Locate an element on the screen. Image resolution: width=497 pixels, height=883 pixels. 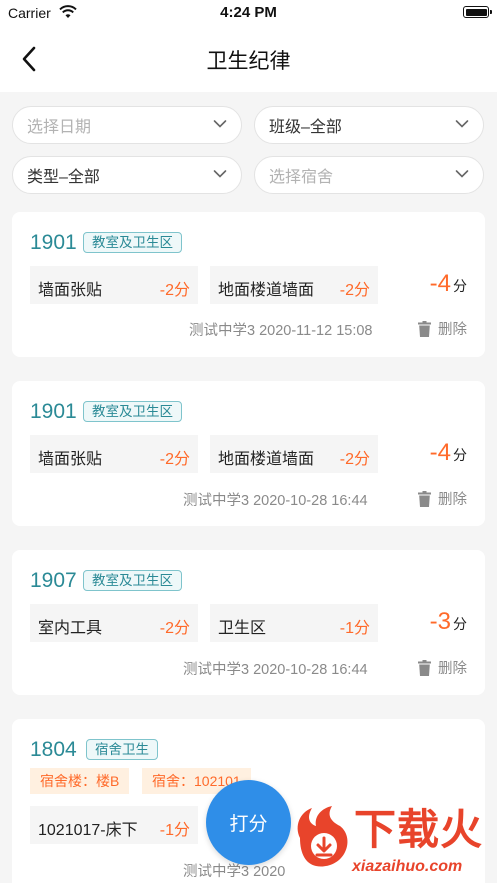
nav-bar: 卫生纪律 is located at coordinates (248, 59).